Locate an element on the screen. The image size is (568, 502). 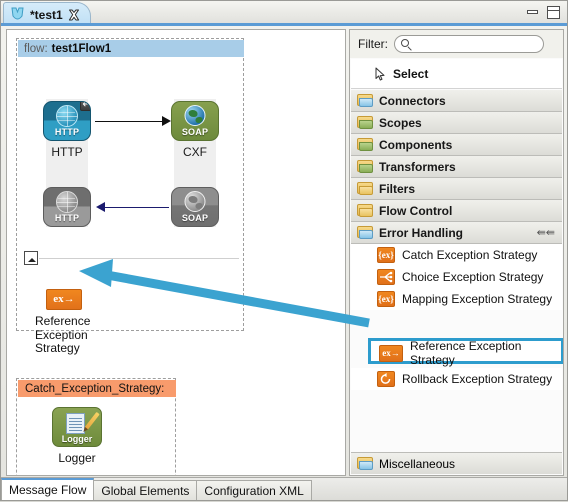
flow-node-http-outbound: HTTP is located at coordinates (67, 207).